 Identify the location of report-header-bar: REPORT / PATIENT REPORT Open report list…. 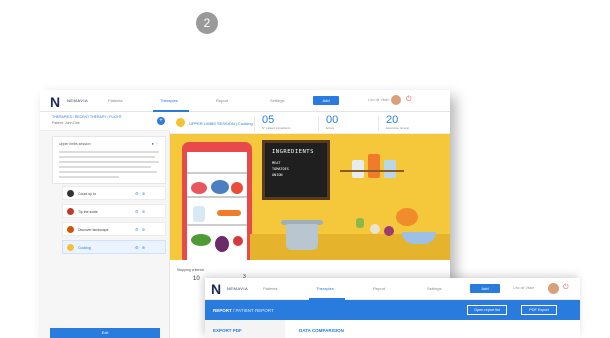
(392, 310).